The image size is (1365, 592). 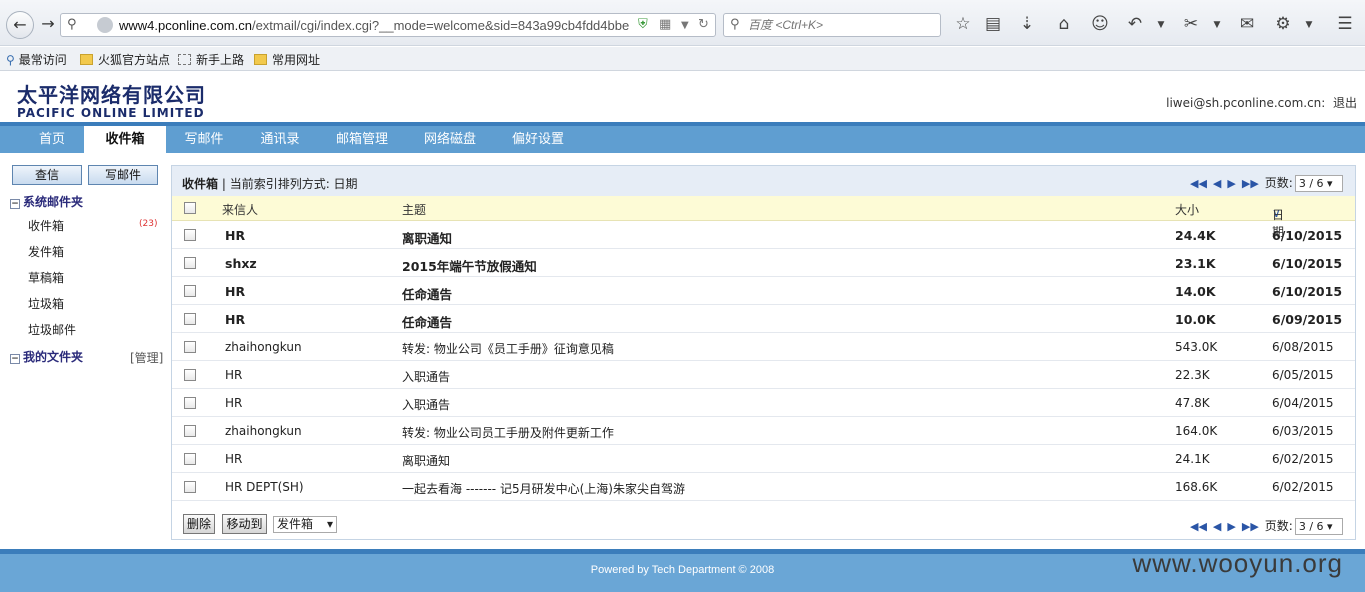 What do you see at coordinates (1100, 24) in the screenshot?
I see `chat-icon: ☺` at bounding box center [1100, 24].